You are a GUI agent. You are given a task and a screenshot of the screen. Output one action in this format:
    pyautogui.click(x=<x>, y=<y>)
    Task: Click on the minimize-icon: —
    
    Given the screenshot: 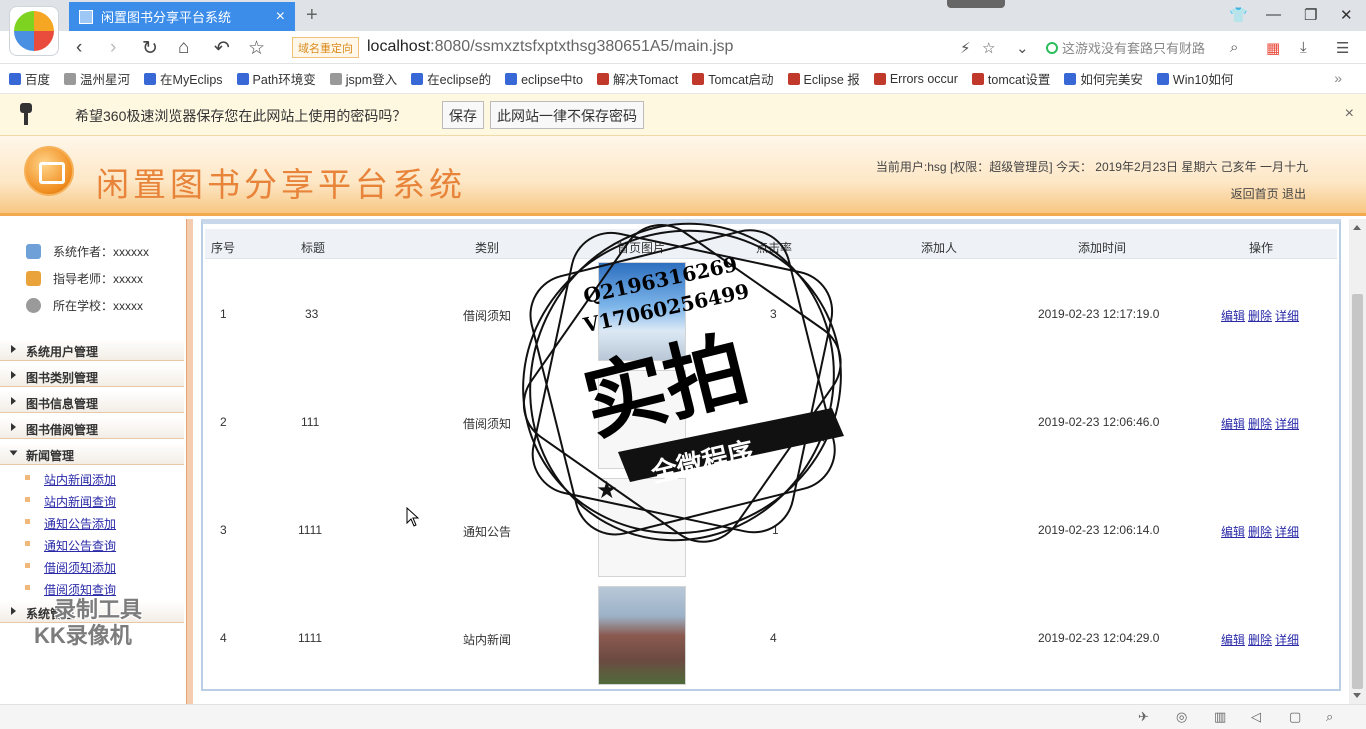 What is the action you would take?
    pyautogui.click(x=1273, y=14)
    